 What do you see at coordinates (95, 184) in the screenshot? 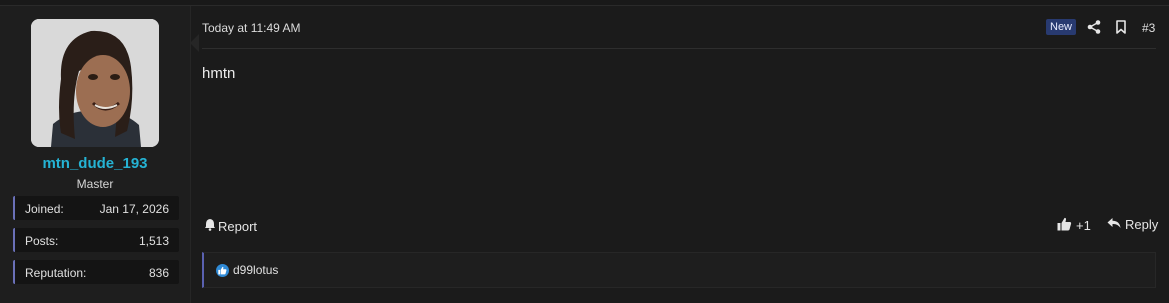
I see `user-title: Master` at bounding box center [95, 184].